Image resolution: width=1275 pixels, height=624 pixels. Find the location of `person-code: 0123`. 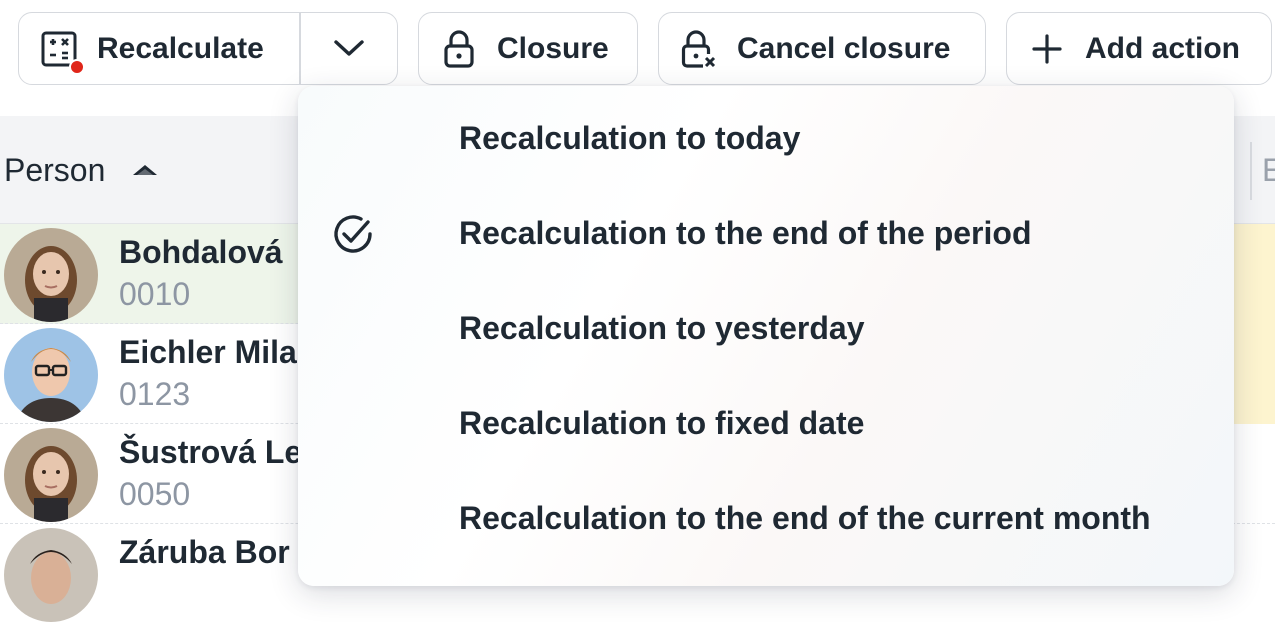

person-code: 0123 is located at coordinates (155, 394).